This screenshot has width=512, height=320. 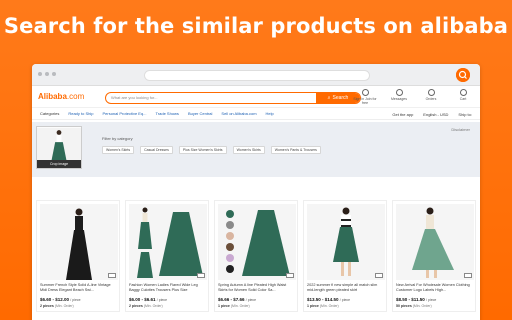 I want to click on product-price: $6.66 - $7.66 / piece, so click(x=256, y=299).